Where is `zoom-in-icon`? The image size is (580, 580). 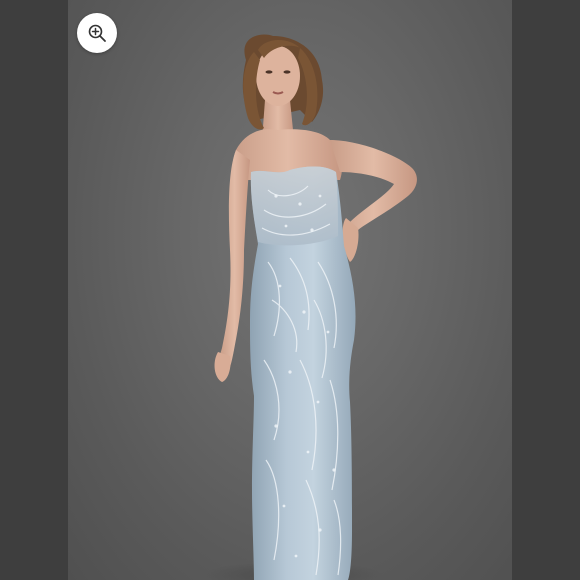 zoom-in-icon is located at coordinates (97, 33).